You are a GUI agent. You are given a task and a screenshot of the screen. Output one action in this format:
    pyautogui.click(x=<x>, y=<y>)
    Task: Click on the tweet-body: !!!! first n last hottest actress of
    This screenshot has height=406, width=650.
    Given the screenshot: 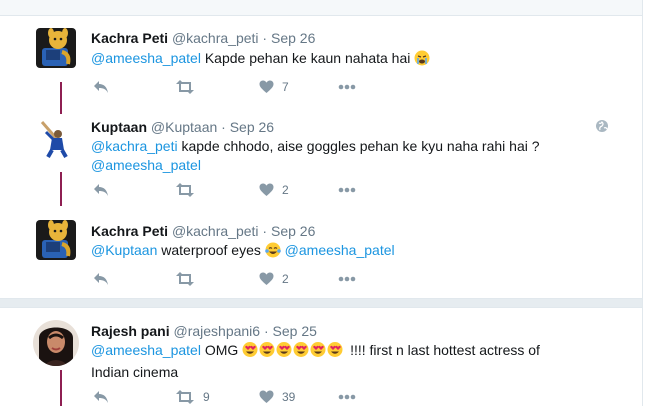 What is the action you would take?
    pyautogui.click(x=443, y=350)
    